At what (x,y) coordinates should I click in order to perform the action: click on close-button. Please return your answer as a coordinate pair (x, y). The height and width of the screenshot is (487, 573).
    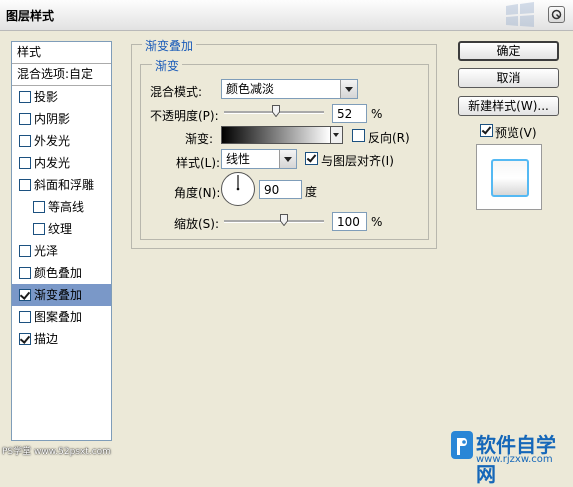
    Looking at the image, I should click on (556, 14).